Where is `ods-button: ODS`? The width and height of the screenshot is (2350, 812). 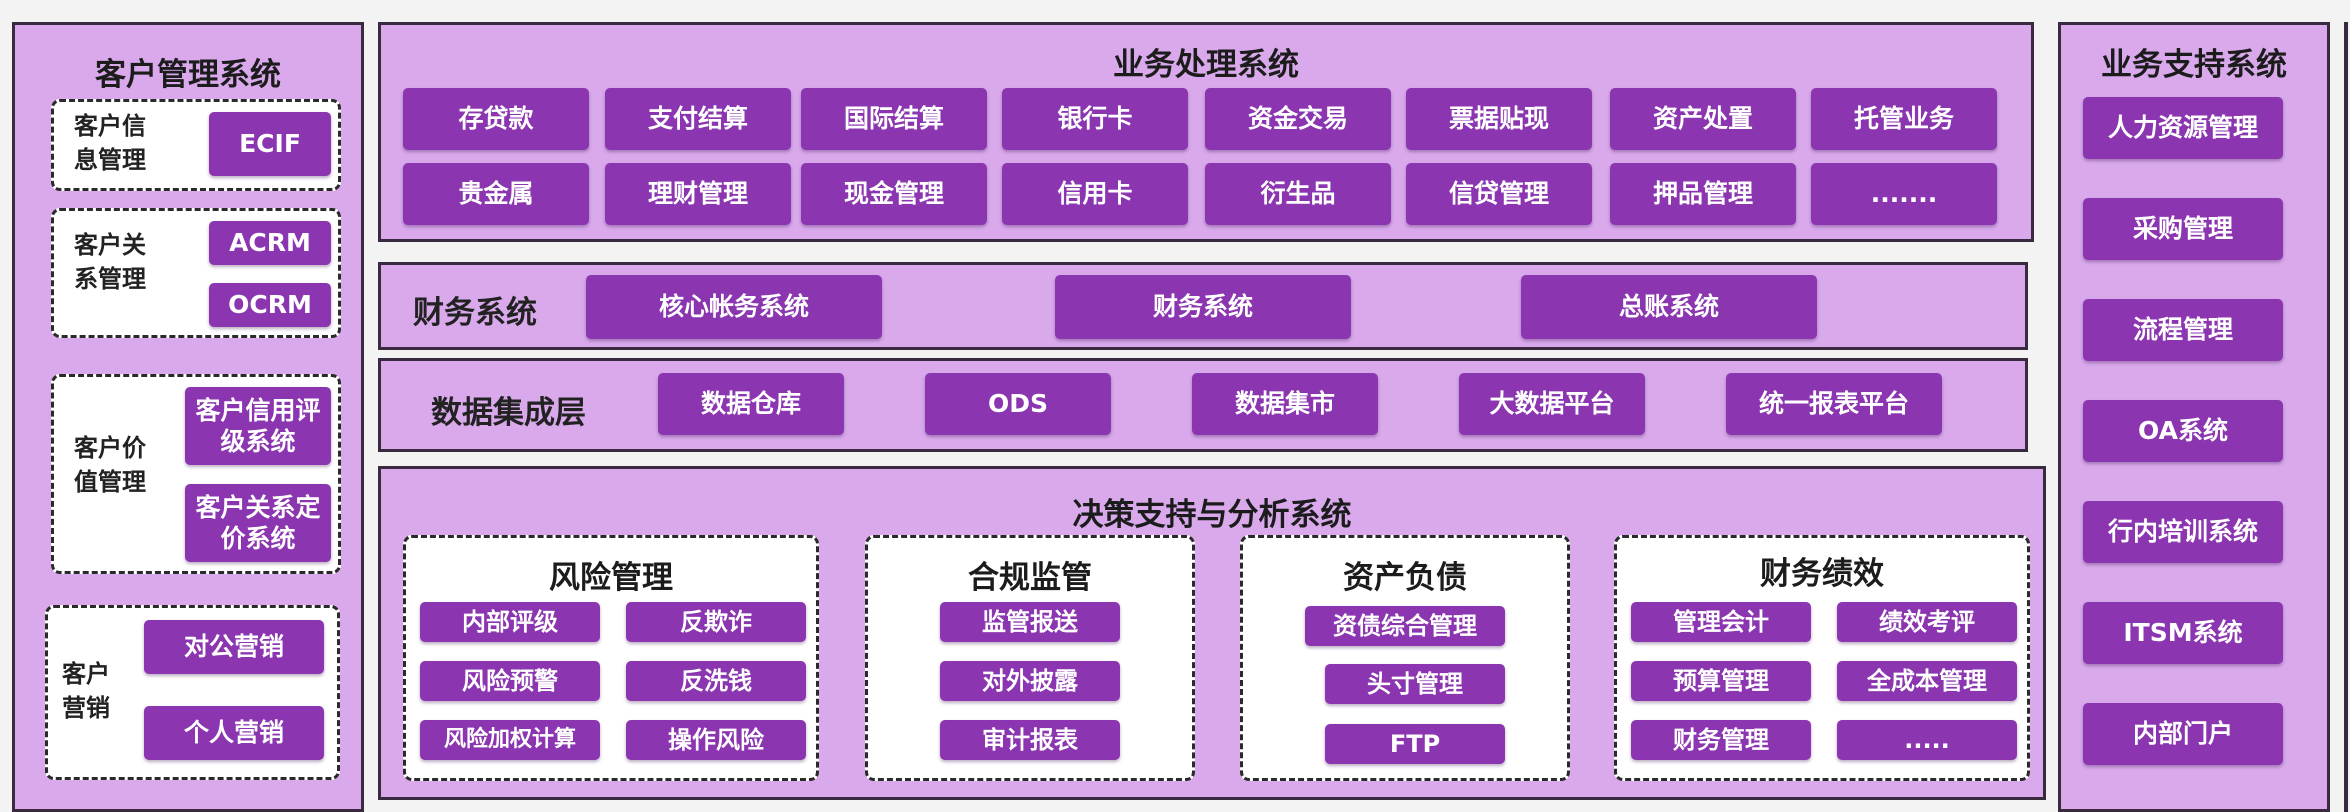 ods-button: ODS is located at coordinates (1018, 404).